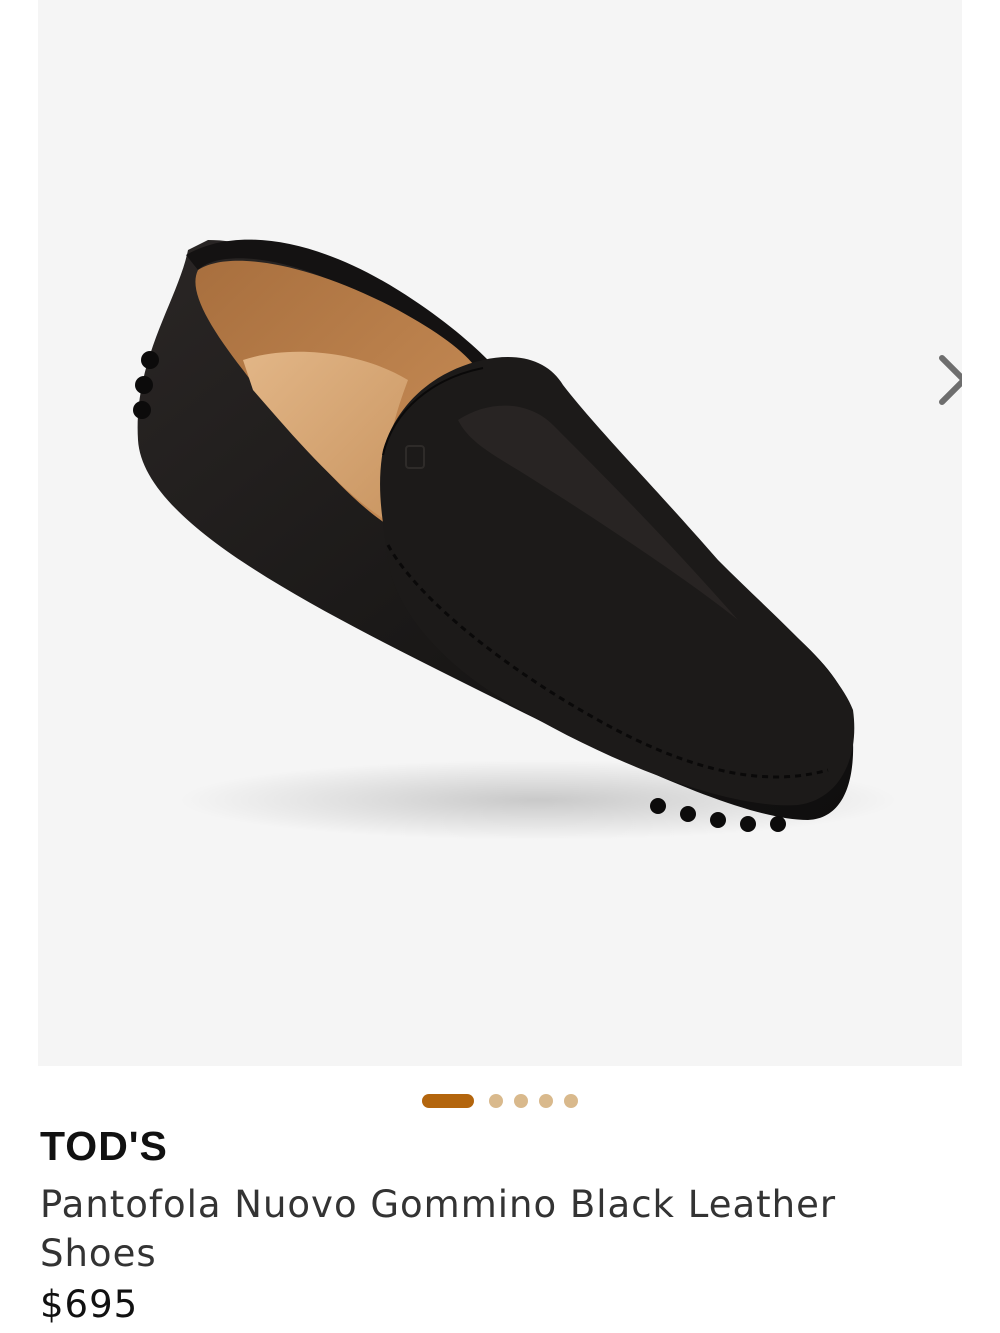  Describe the element at coordinates (89, 1304) in the screenshot. I see `product-price: $695` at that location.